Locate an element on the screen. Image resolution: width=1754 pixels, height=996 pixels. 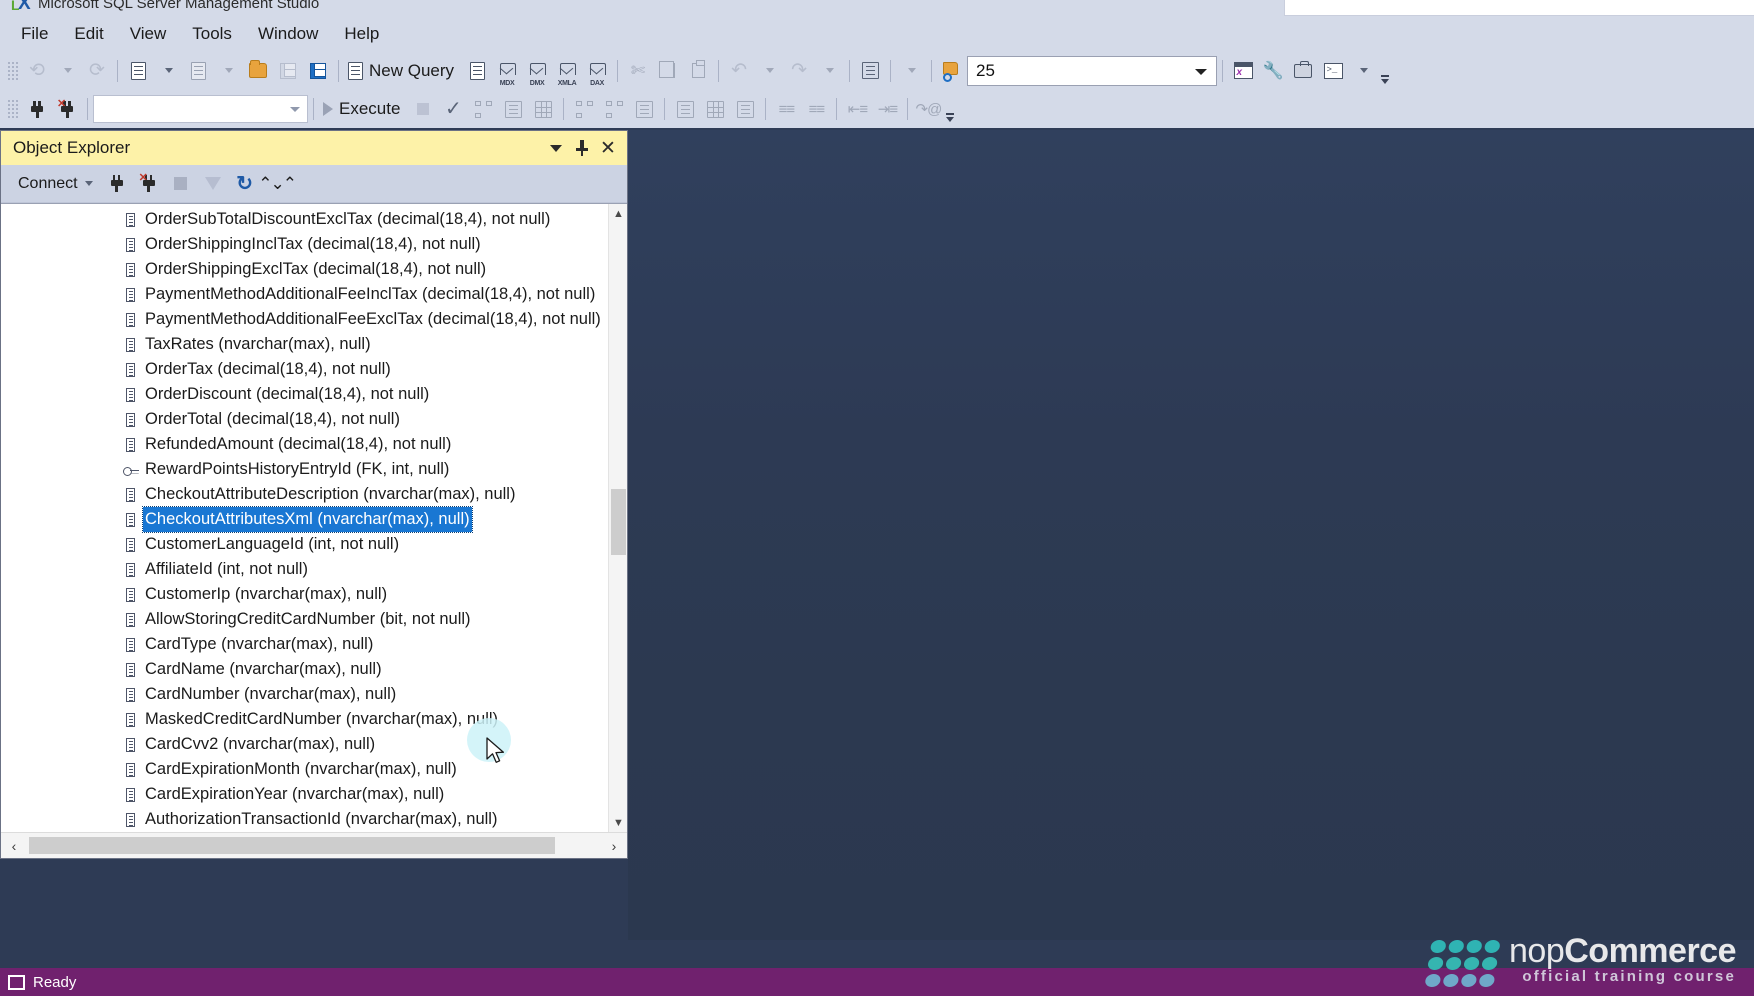
new-query-button: New Query is located at coordinates (403, 71).